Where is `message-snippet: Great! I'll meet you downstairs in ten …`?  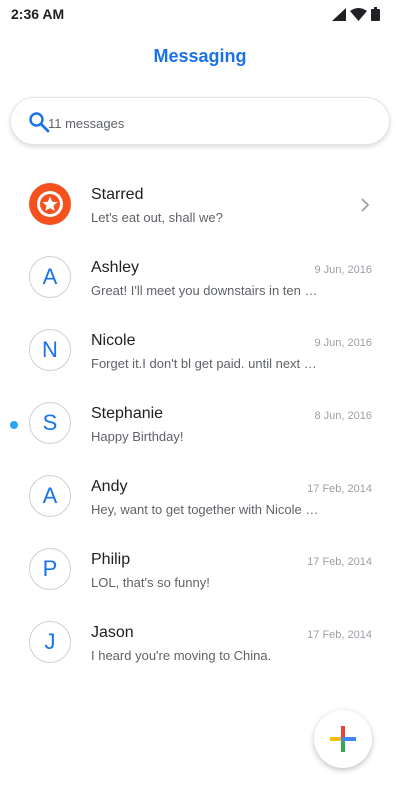 message-snippet: Great! I'll meet you downstairs in ten … is located at coordinates (204, 290).